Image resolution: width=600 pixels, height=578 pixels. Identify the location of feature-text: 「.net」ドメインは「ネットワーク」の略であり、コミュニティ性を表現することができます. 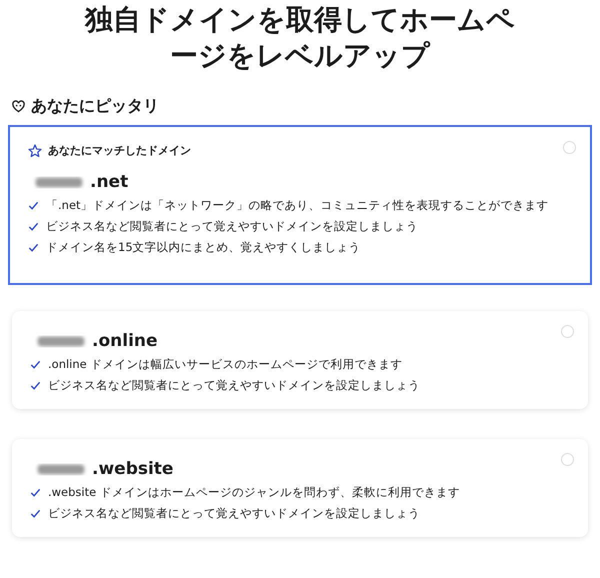
(297, 205).